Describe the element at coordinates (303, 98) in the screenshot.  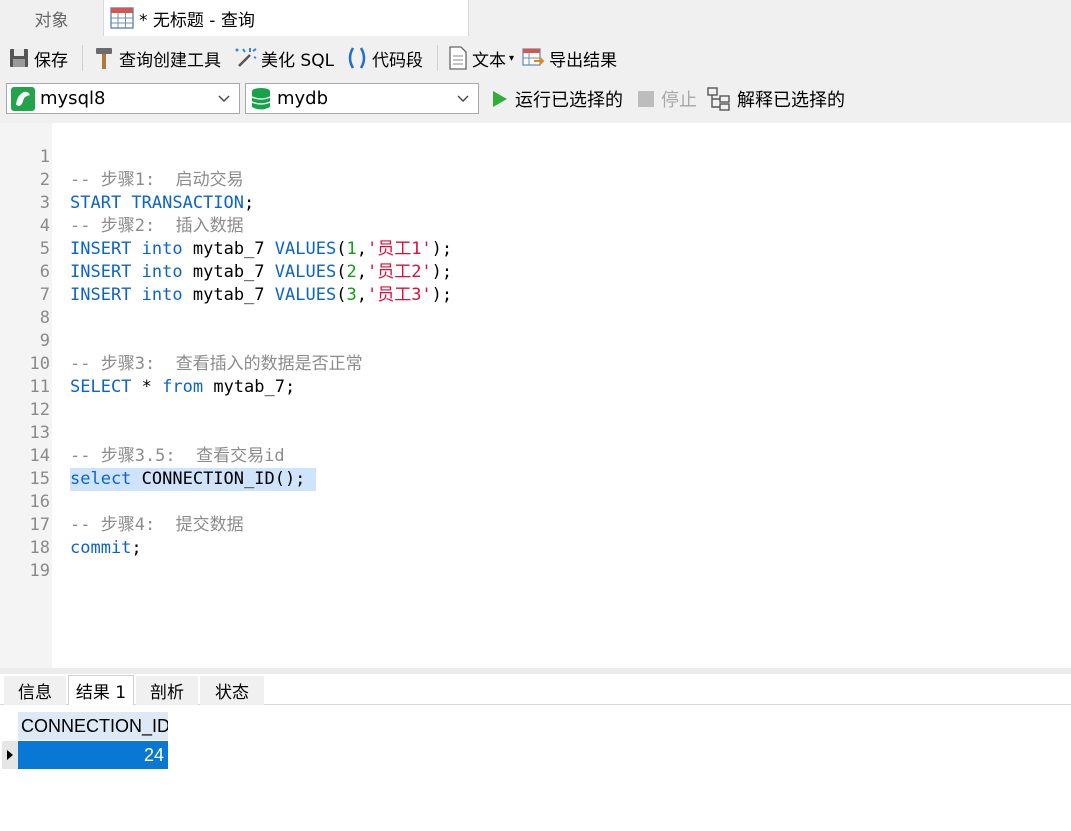
I see `database-value: mydb` at that location.